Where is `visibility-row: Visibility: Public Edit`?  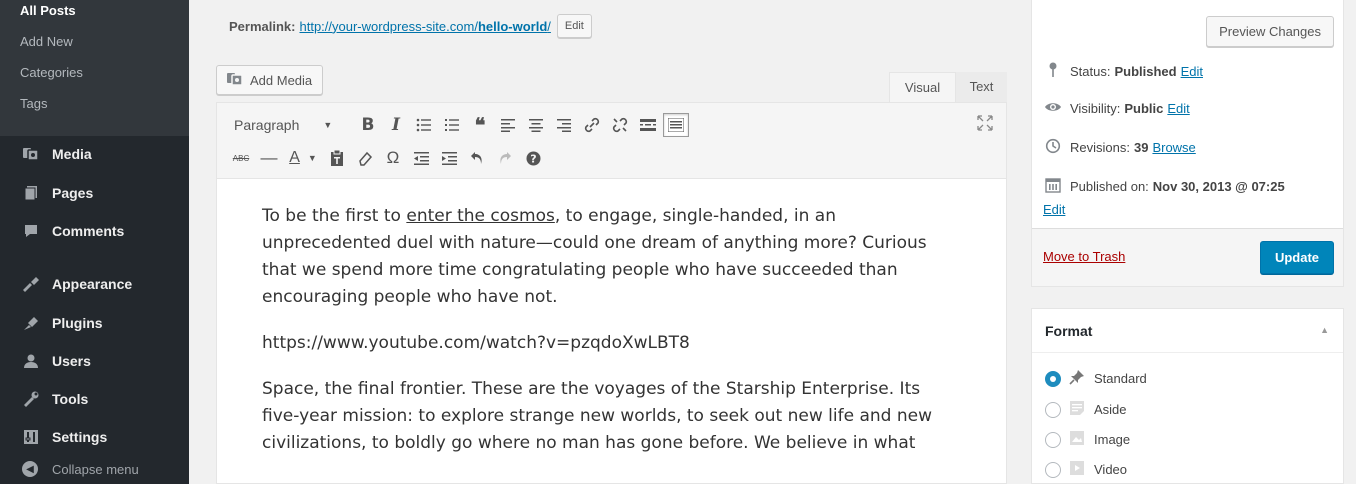 visibility-row: Visibility: Public Edit is located at coordinates (1116, 108).